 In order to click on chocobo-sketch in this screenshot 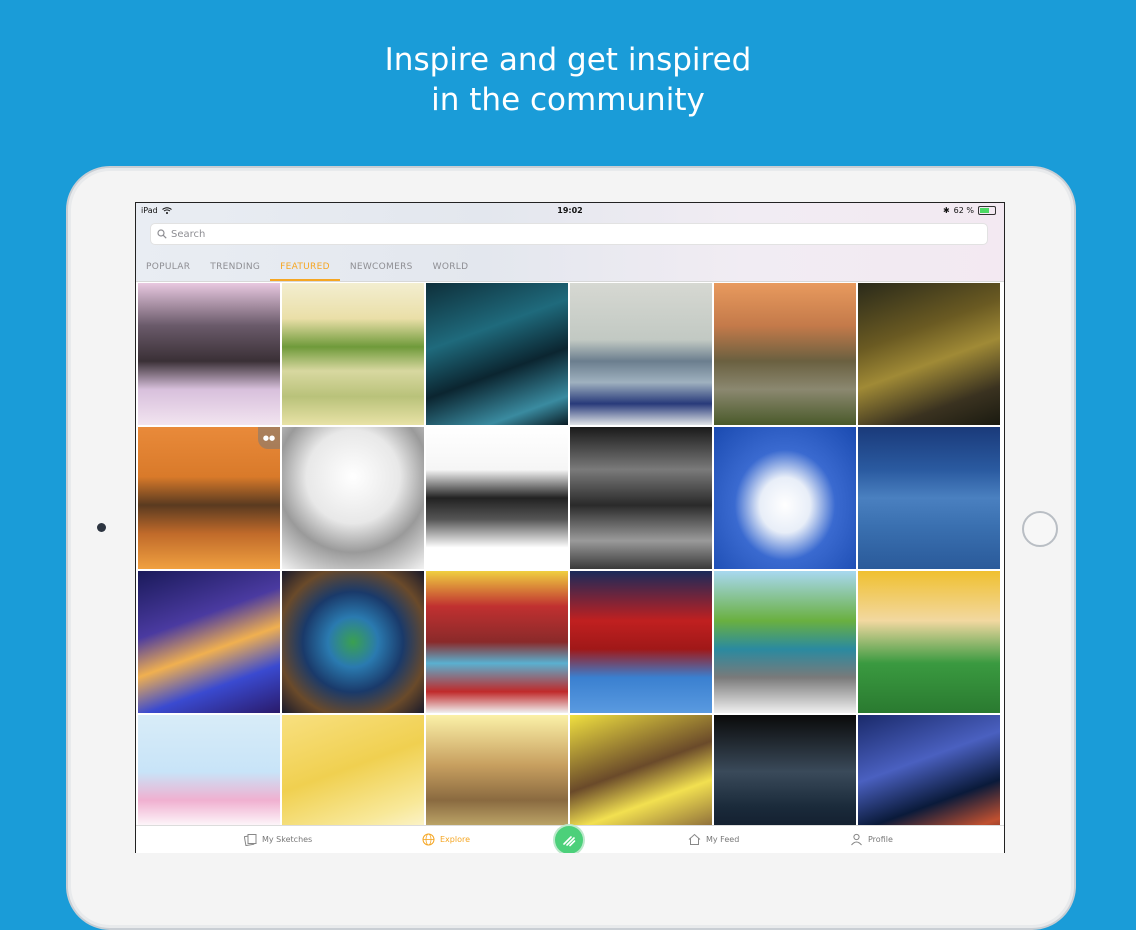, I will do `click(353, 770)`.